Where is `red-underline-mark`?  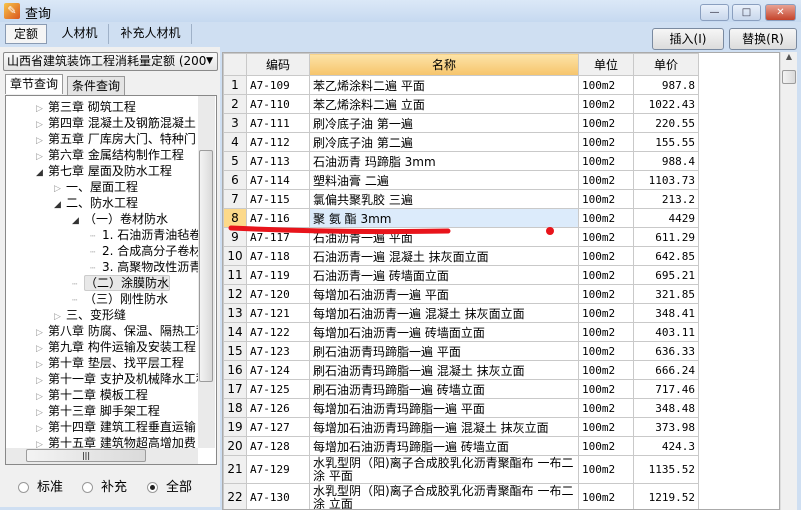
red-underline-mark is located at coordinates (339, 230).